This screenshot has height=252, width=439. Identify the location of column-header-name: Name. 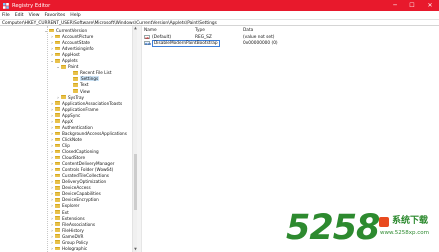
(150, 30).